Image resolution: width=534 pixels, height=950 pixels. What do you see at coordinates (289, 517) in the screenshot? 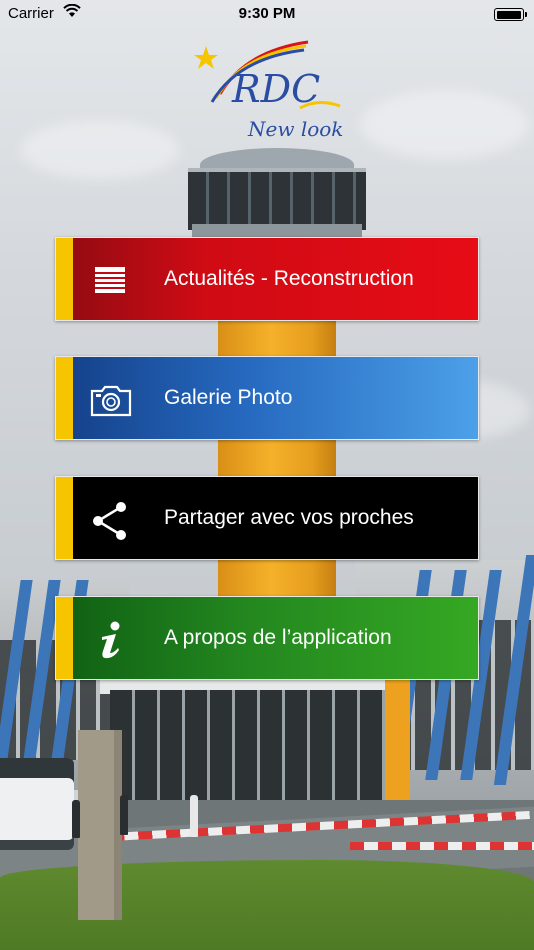
I see `share-label: Partager avec vos proches` at bounding box center [289, 517].